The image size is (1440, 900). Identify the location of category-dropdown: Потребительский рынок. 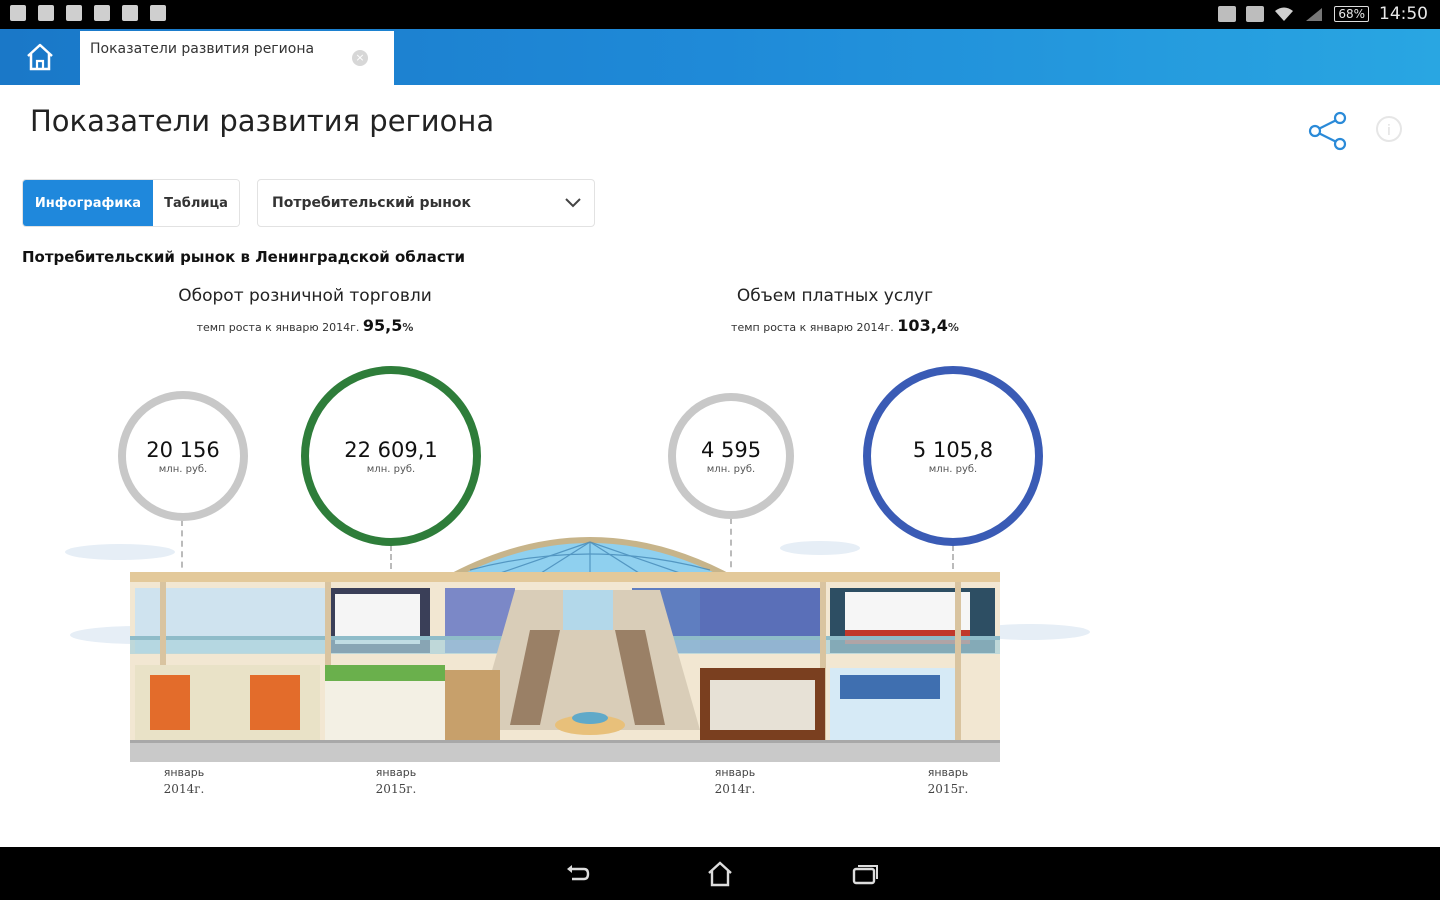
(426, 203).